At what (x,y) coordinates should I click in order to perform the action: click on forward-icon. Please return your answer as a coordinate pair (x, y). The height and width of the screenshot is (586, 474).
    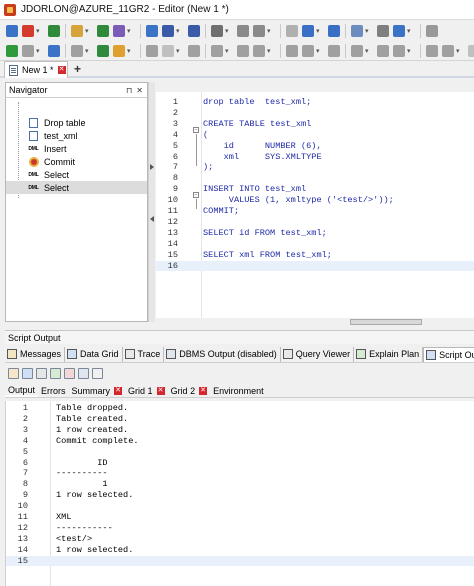
    Looking at the image, I should click on (448, 50).